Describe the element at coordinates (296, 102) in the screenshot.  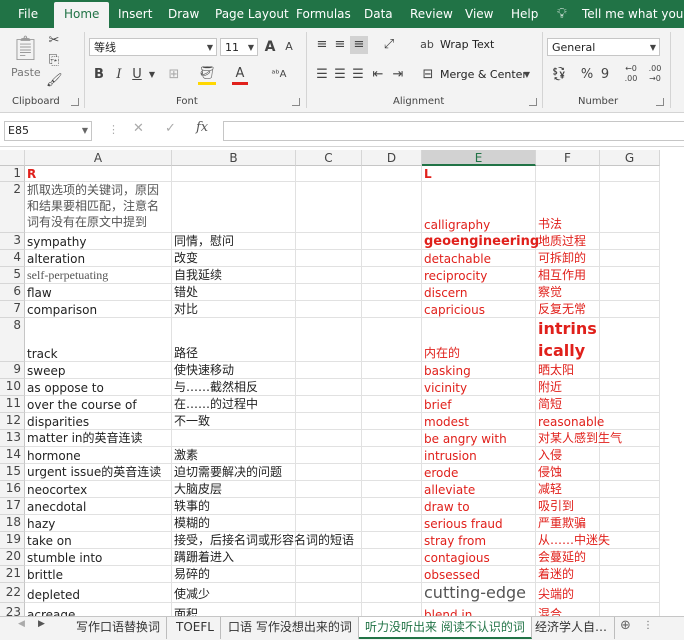
I see `font-launcher-icon` at that location.